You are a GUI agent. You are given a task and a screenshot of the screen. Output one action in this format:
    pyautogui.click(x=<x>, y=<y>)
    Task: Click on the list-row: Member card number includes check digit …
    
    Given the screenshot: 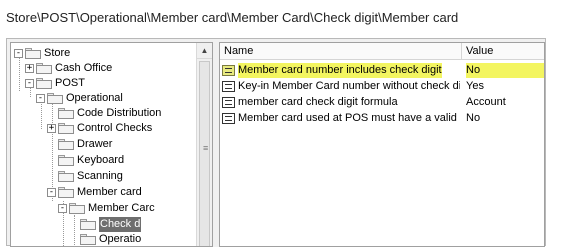 What is the action you would take?
    pyautogui.click(x=382, y=70)
    